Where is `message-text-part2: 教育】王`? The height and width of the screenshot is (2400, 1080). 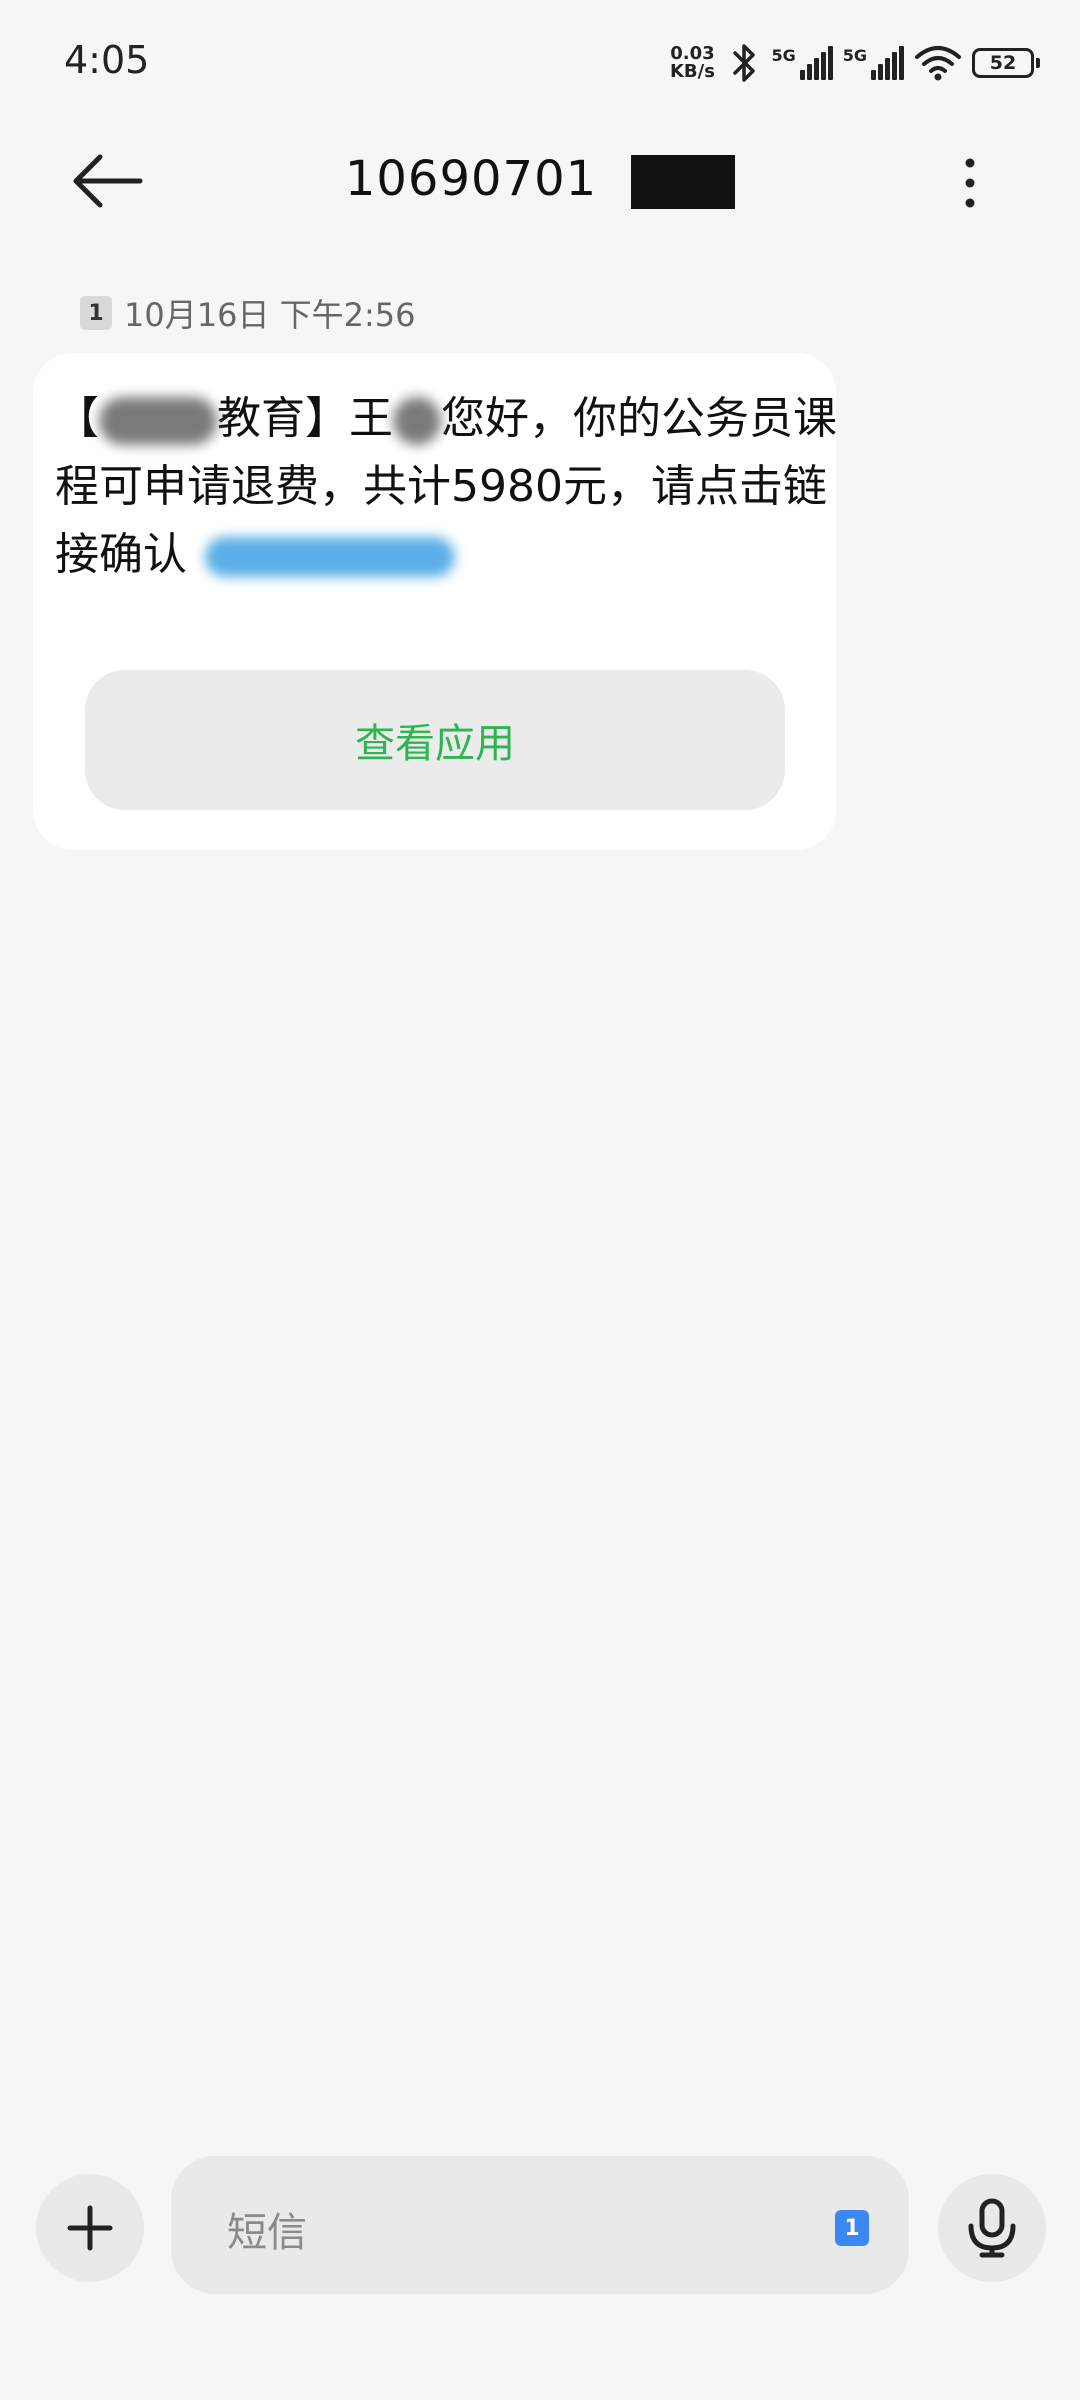 message-text-part2: 教育】王 is located at coordinates (305, 418).